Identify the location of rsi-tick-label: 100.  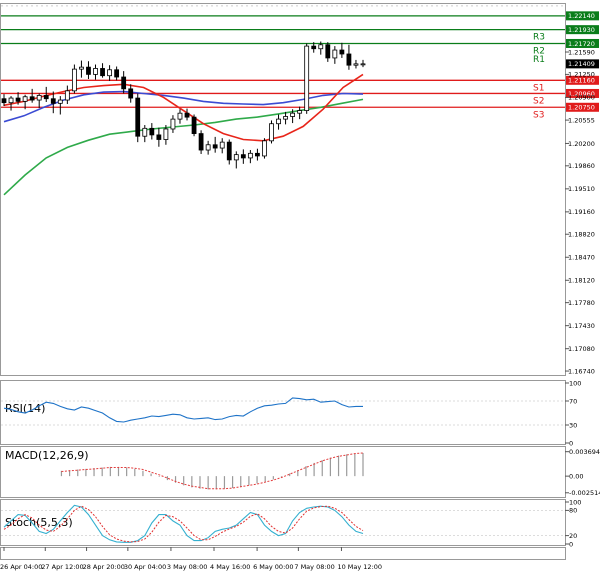
(575, 383).